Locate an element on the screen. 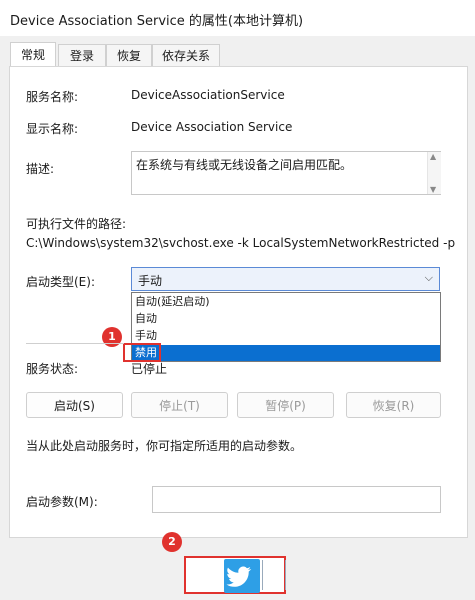 This screenshot has height=600, width=475. separator-line is located at coordinates (75, 343).